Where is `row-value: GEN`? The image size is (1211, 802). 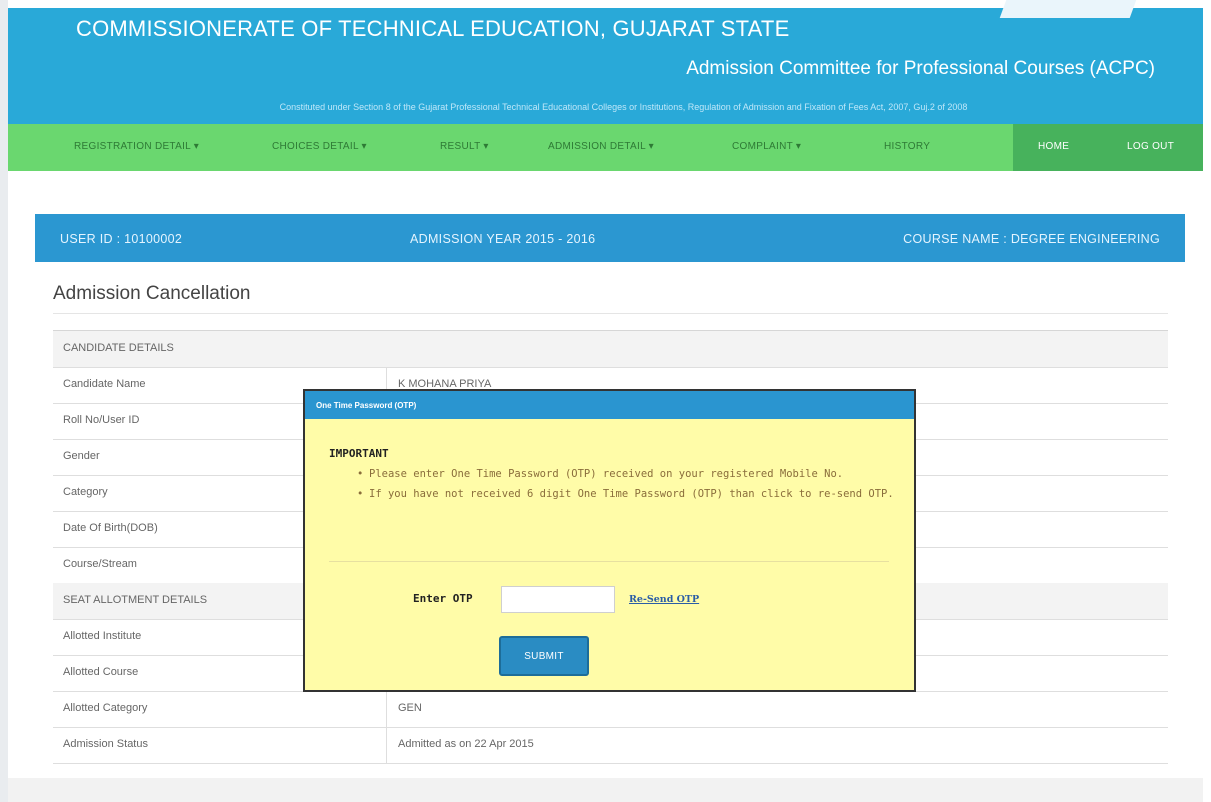
row-value: GEN is located at coordinates (410, 708).